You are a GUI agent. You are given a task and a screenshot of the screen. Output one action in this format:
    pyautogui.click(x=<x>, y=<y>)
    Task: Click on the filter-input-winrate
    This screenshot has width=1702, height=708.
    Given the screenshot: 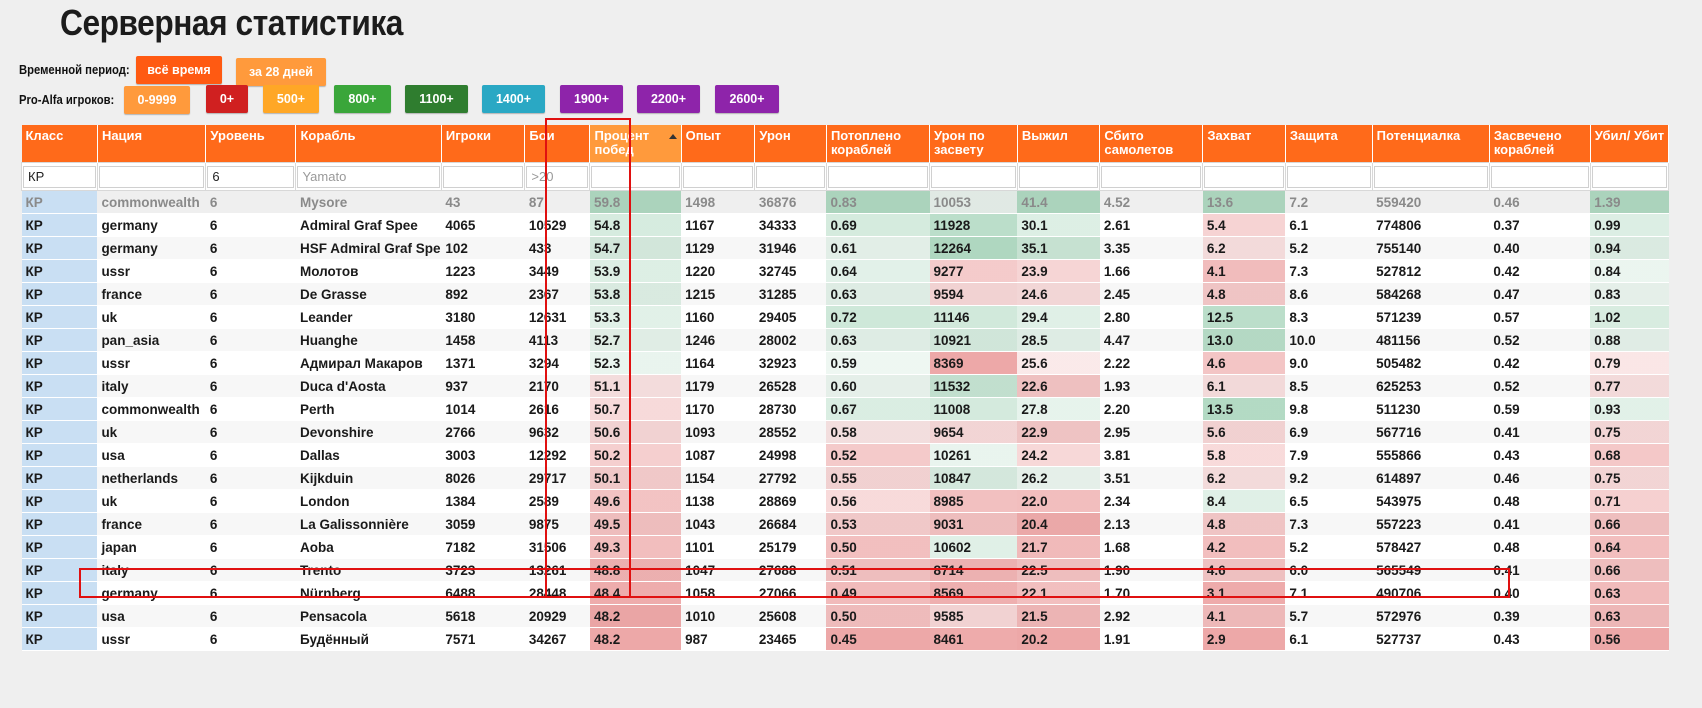 What is the action you would take?
    pyautogui.click(x=635, y=176)
    